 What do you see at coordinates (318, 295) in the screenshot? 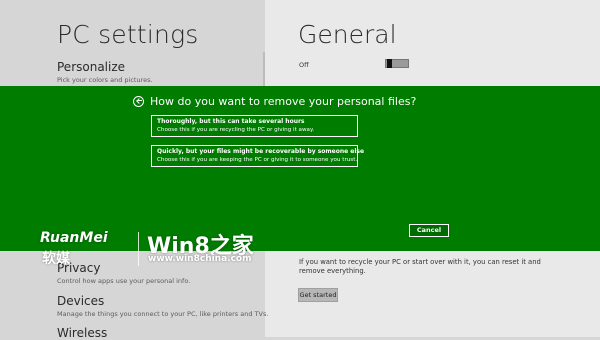
I see `get-started-button: Get started` at bounding box center [318, 295].